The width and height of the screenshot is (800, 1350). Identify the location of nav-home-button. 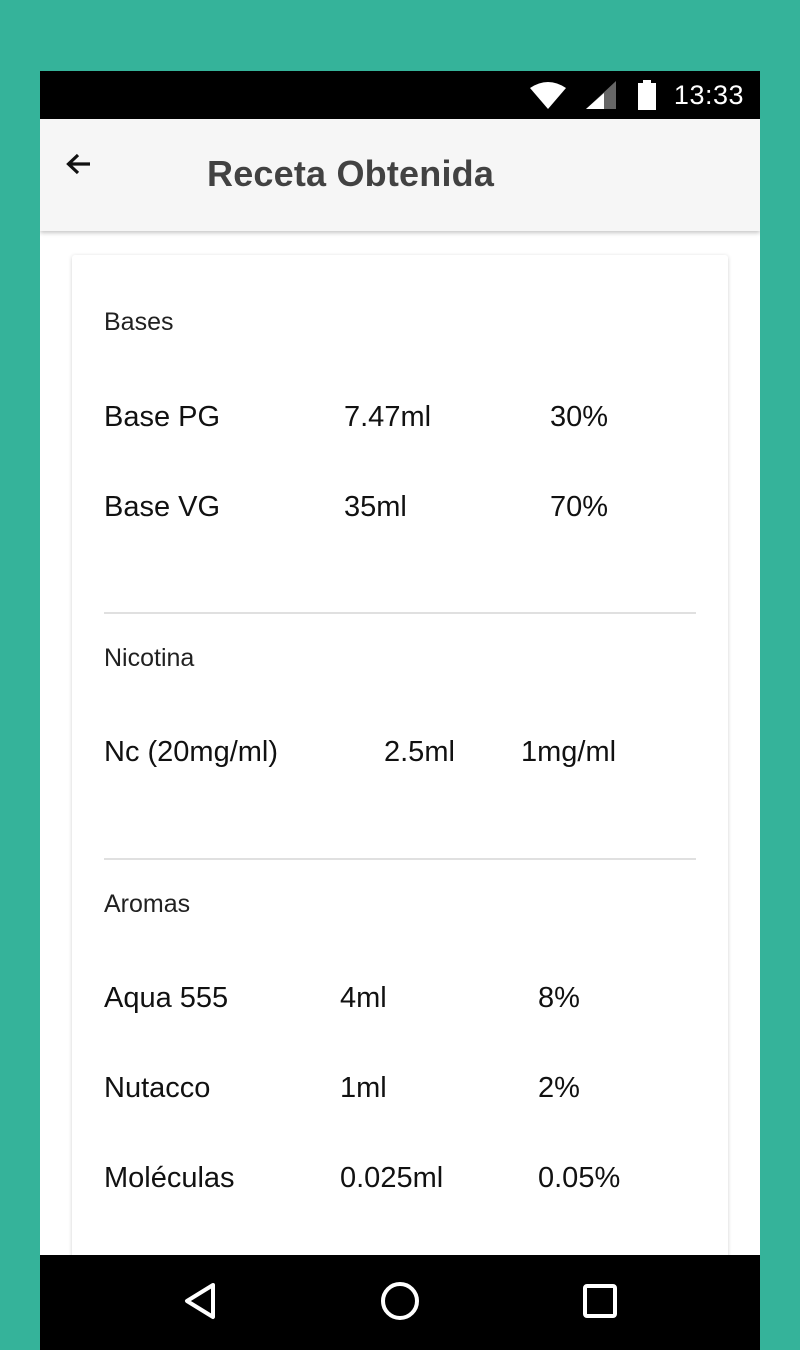
(400, 1303).